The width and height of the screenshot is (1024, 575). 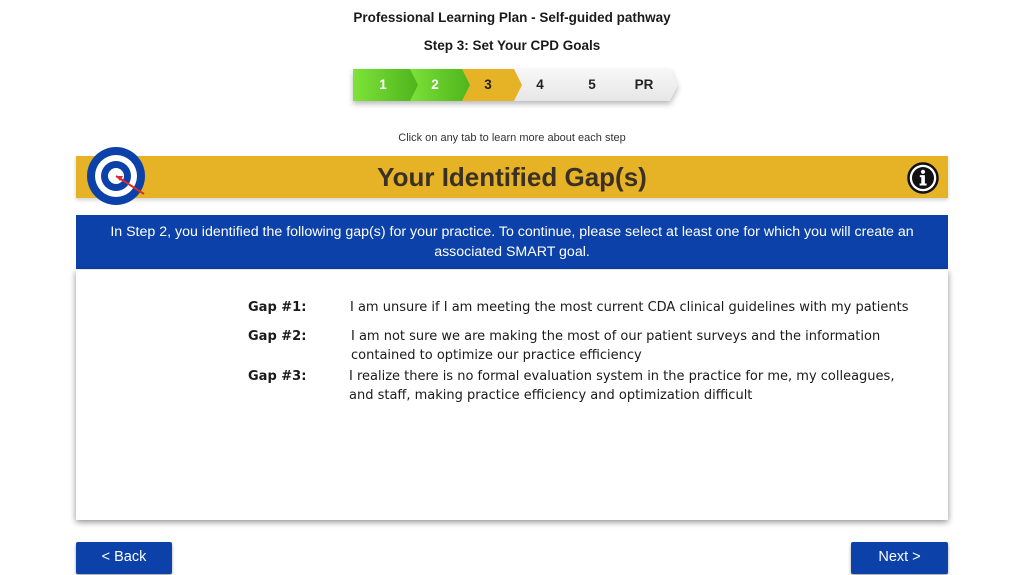 I want to click on step-tab-4: 4, so click(x=540, y=85).